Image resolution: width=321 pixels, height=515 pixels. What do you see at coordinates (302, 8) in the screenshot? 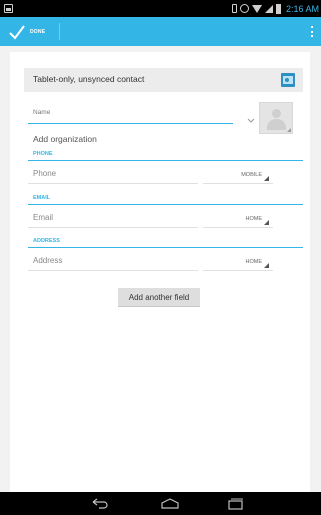
I see `status-time: 2:16 AM` at bounding box center [302, 8].